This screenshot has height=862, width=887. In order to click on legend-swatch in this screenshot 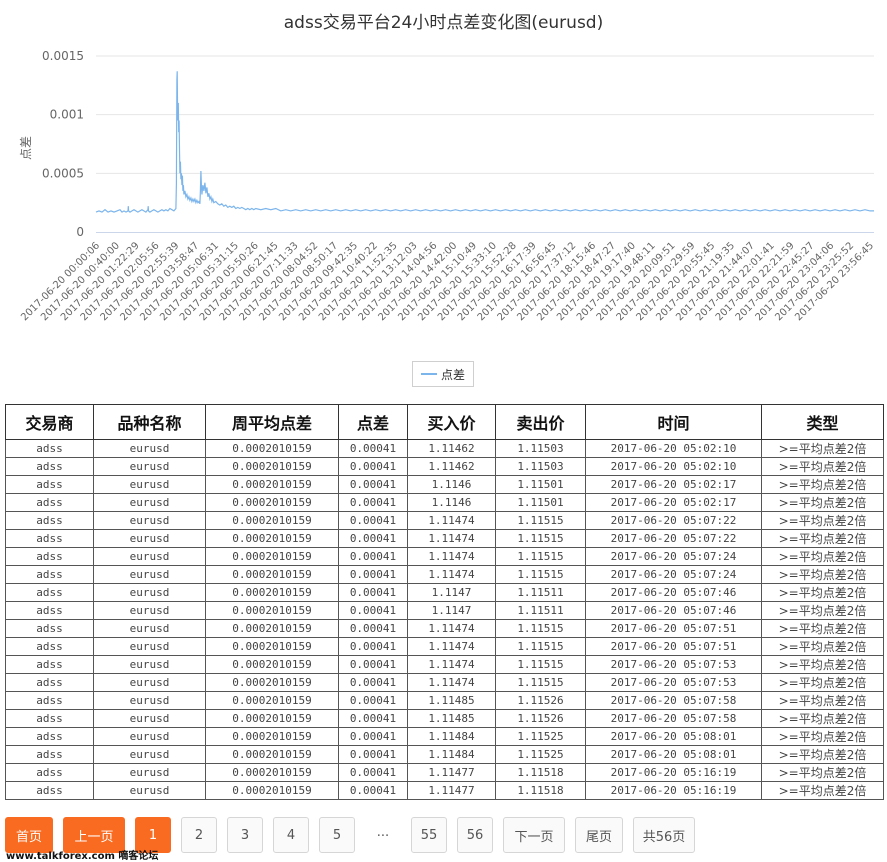, I will do `click(428, 374)`.